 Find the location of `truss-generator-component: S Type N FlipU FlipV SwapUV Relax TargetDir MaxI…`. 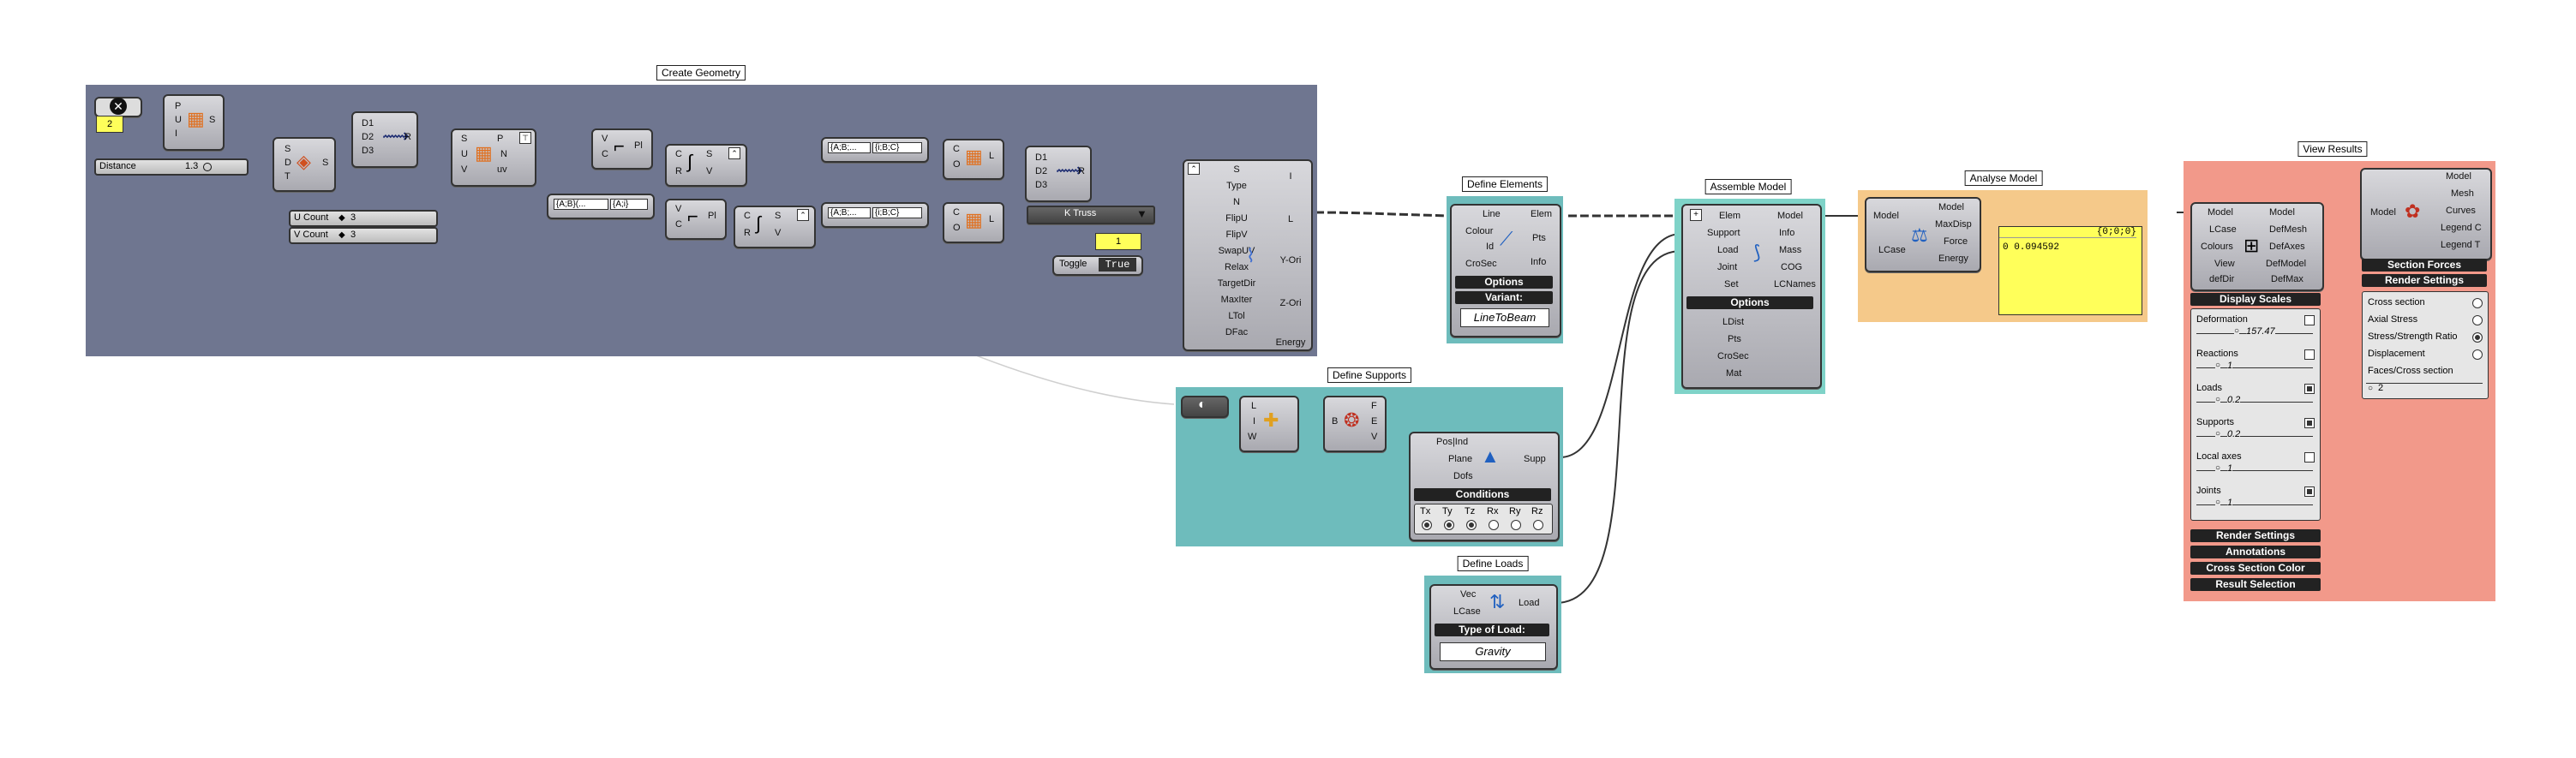

truss-generator-component: S Type N FlipU FlipV SwapUV Relax TargetDir MaxI… is located at coordinates (1248, 255).